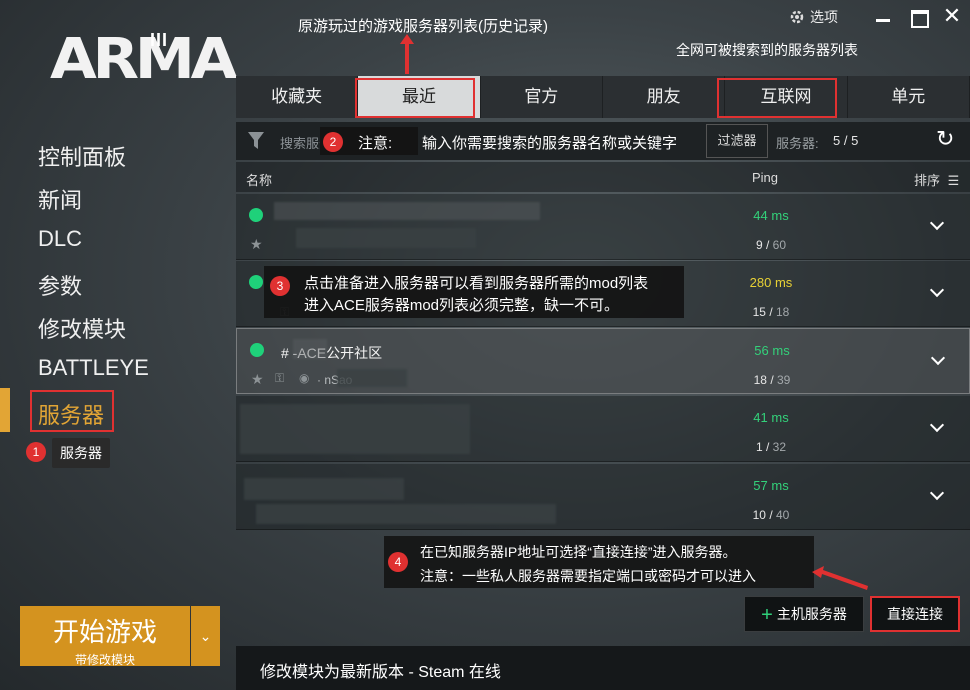  I want to click on ping-value: 57 ms, so click(771, 485).